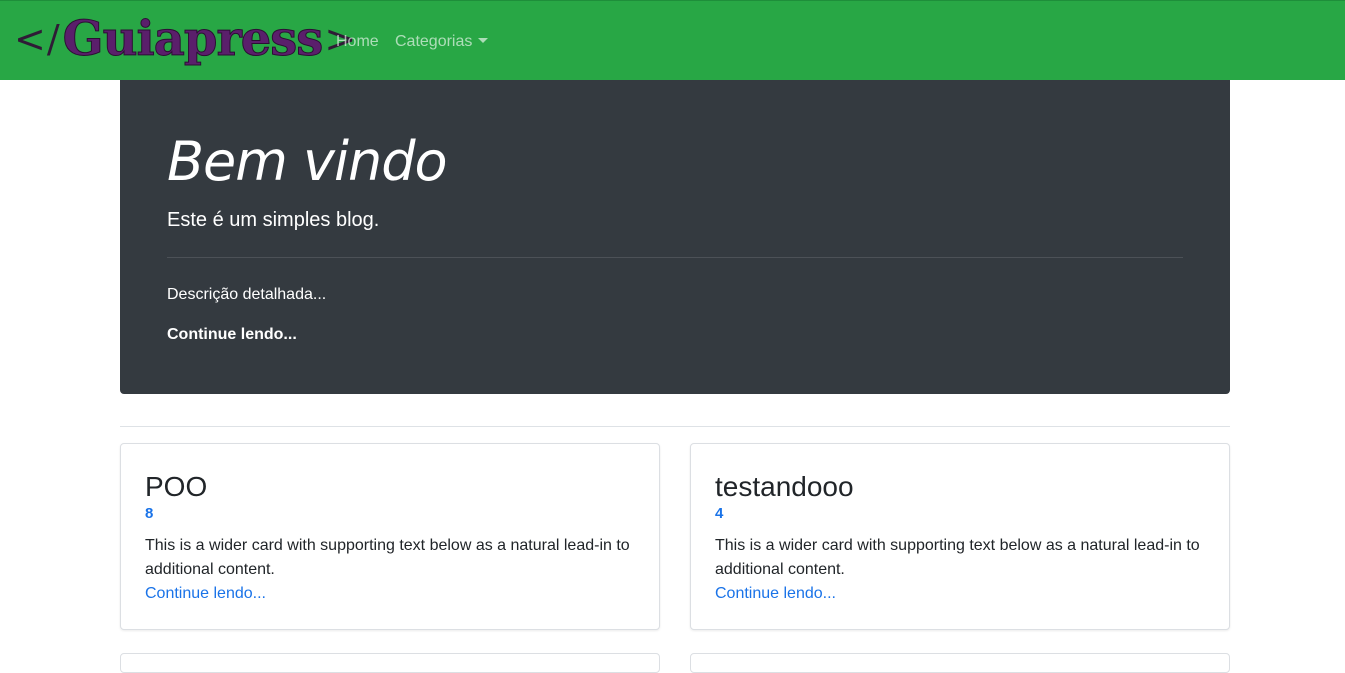 This screenshot has width=1345, height=673. Describe the element at coordinates (675, 257) in the screenshot. I see `jumbotron-divider` at that location.